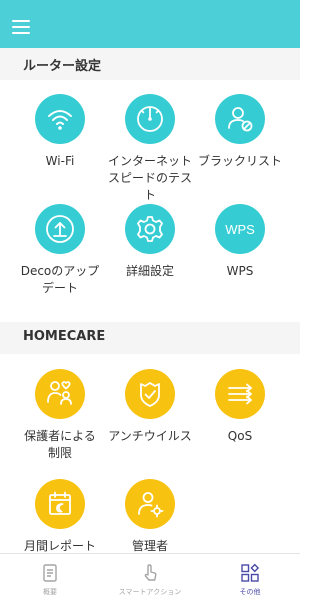  What do you see at coordinates (64, 336) in the screenshot?
I see `homecare-title: HOMECARE` at bounding box center [64, 336].